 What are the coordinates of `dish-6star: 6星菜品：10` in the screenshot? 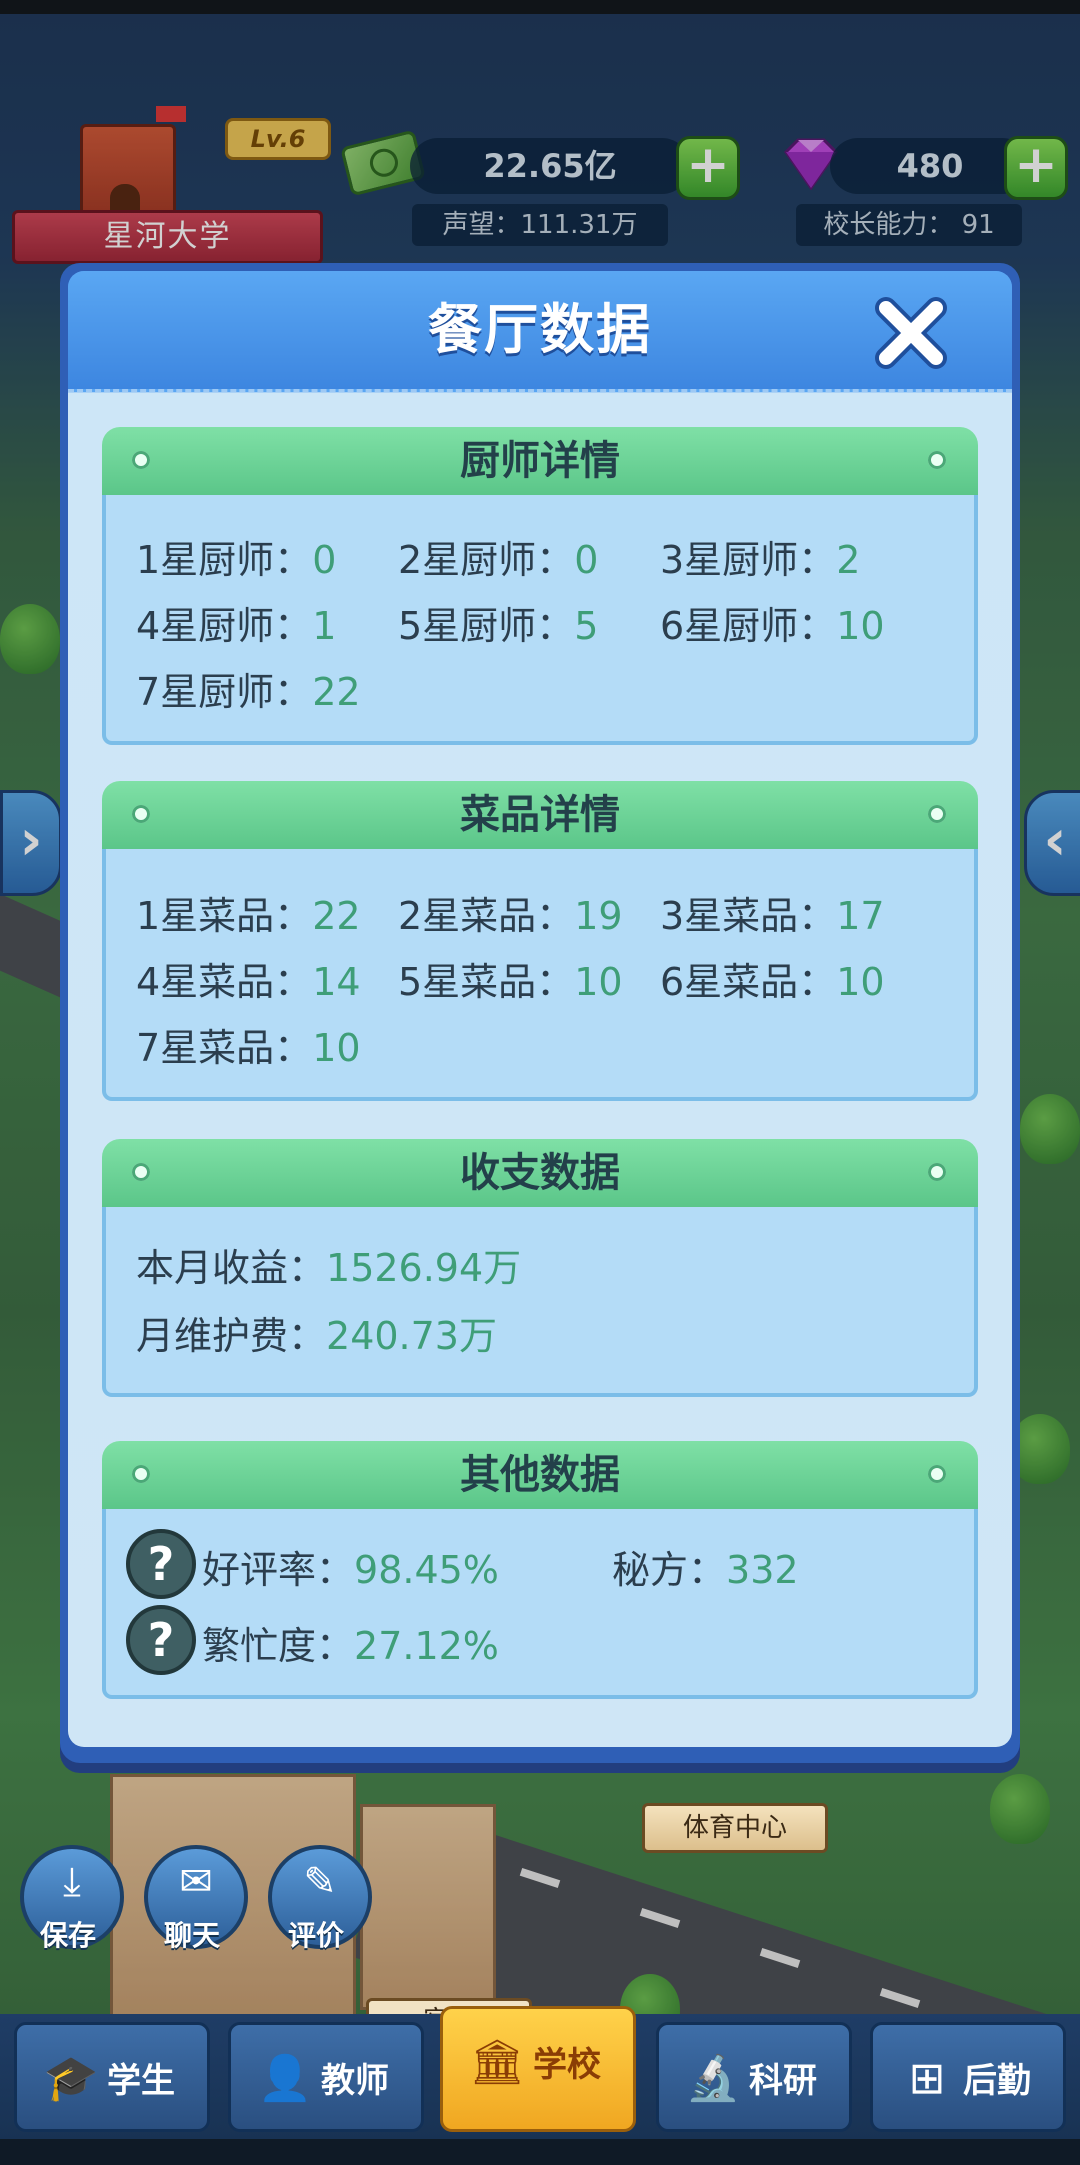 It's located at (772, 982).